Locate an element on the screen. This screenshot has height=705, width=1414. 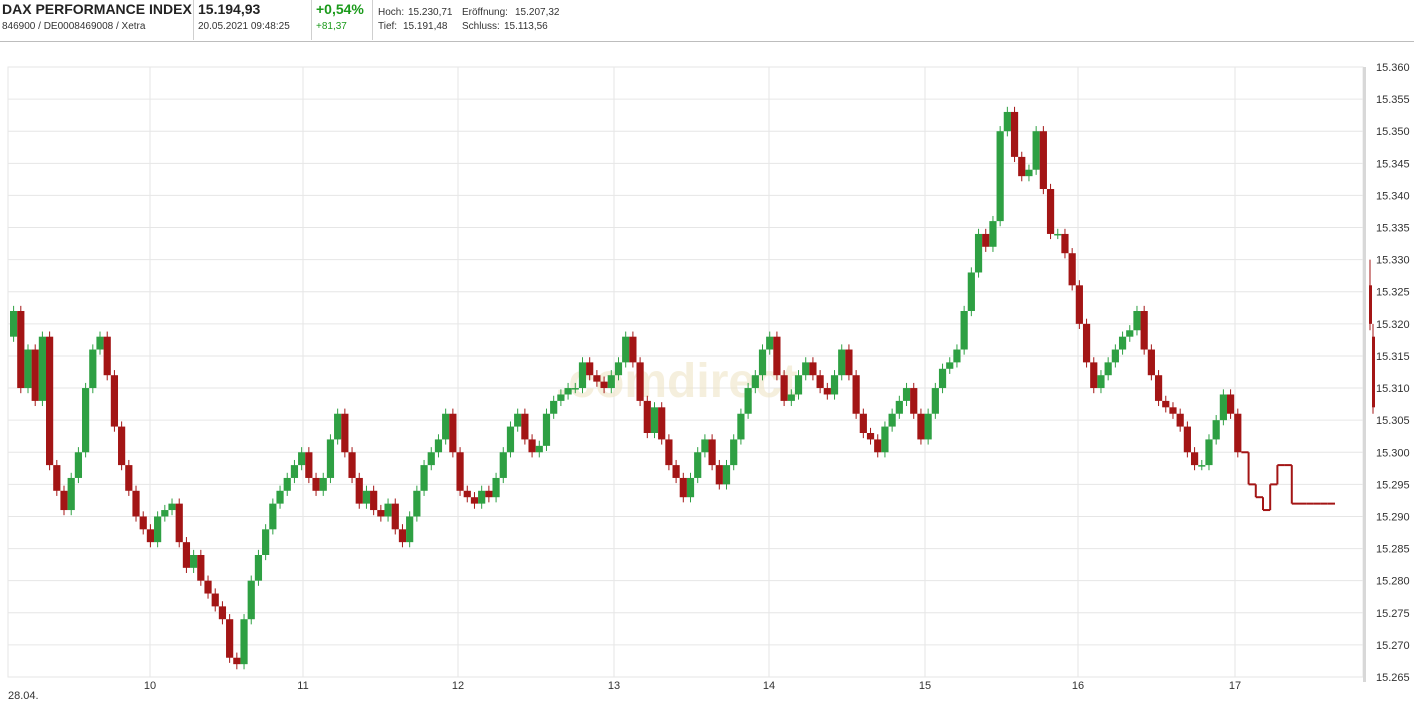
high-value: 15.230,71 is located at coordinates (430, 12).